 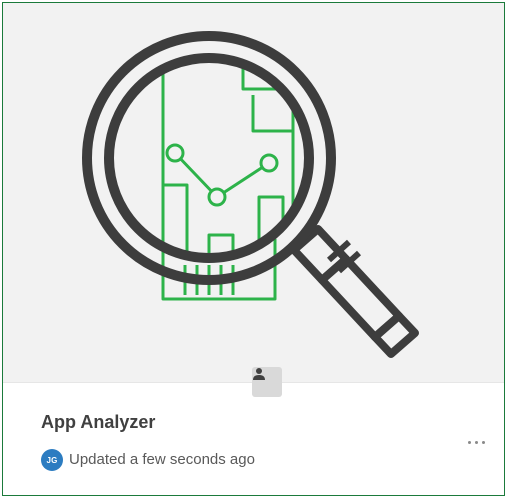 I want to click on owner-initials: JG, so click(x=52, y=460).